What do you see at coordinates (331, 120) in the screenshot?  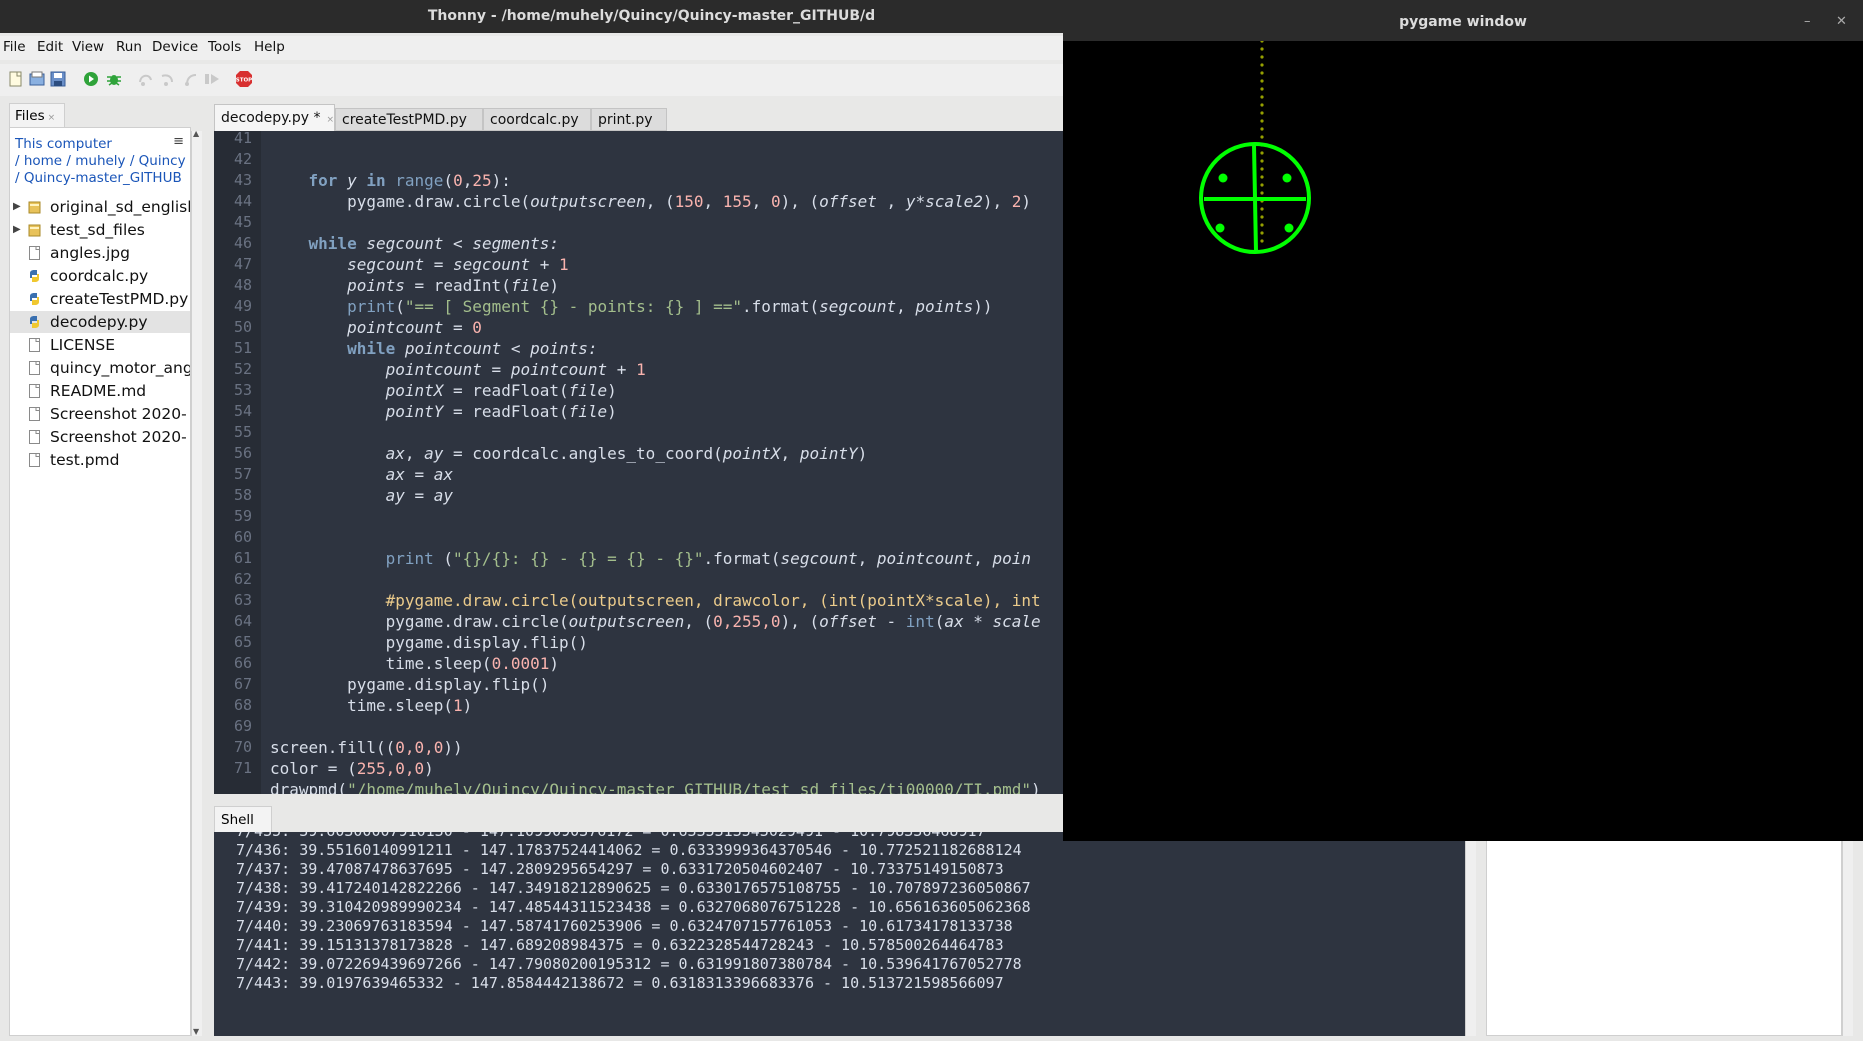 I see `tab-close-icon: ×` at bounding box center [331, 120].